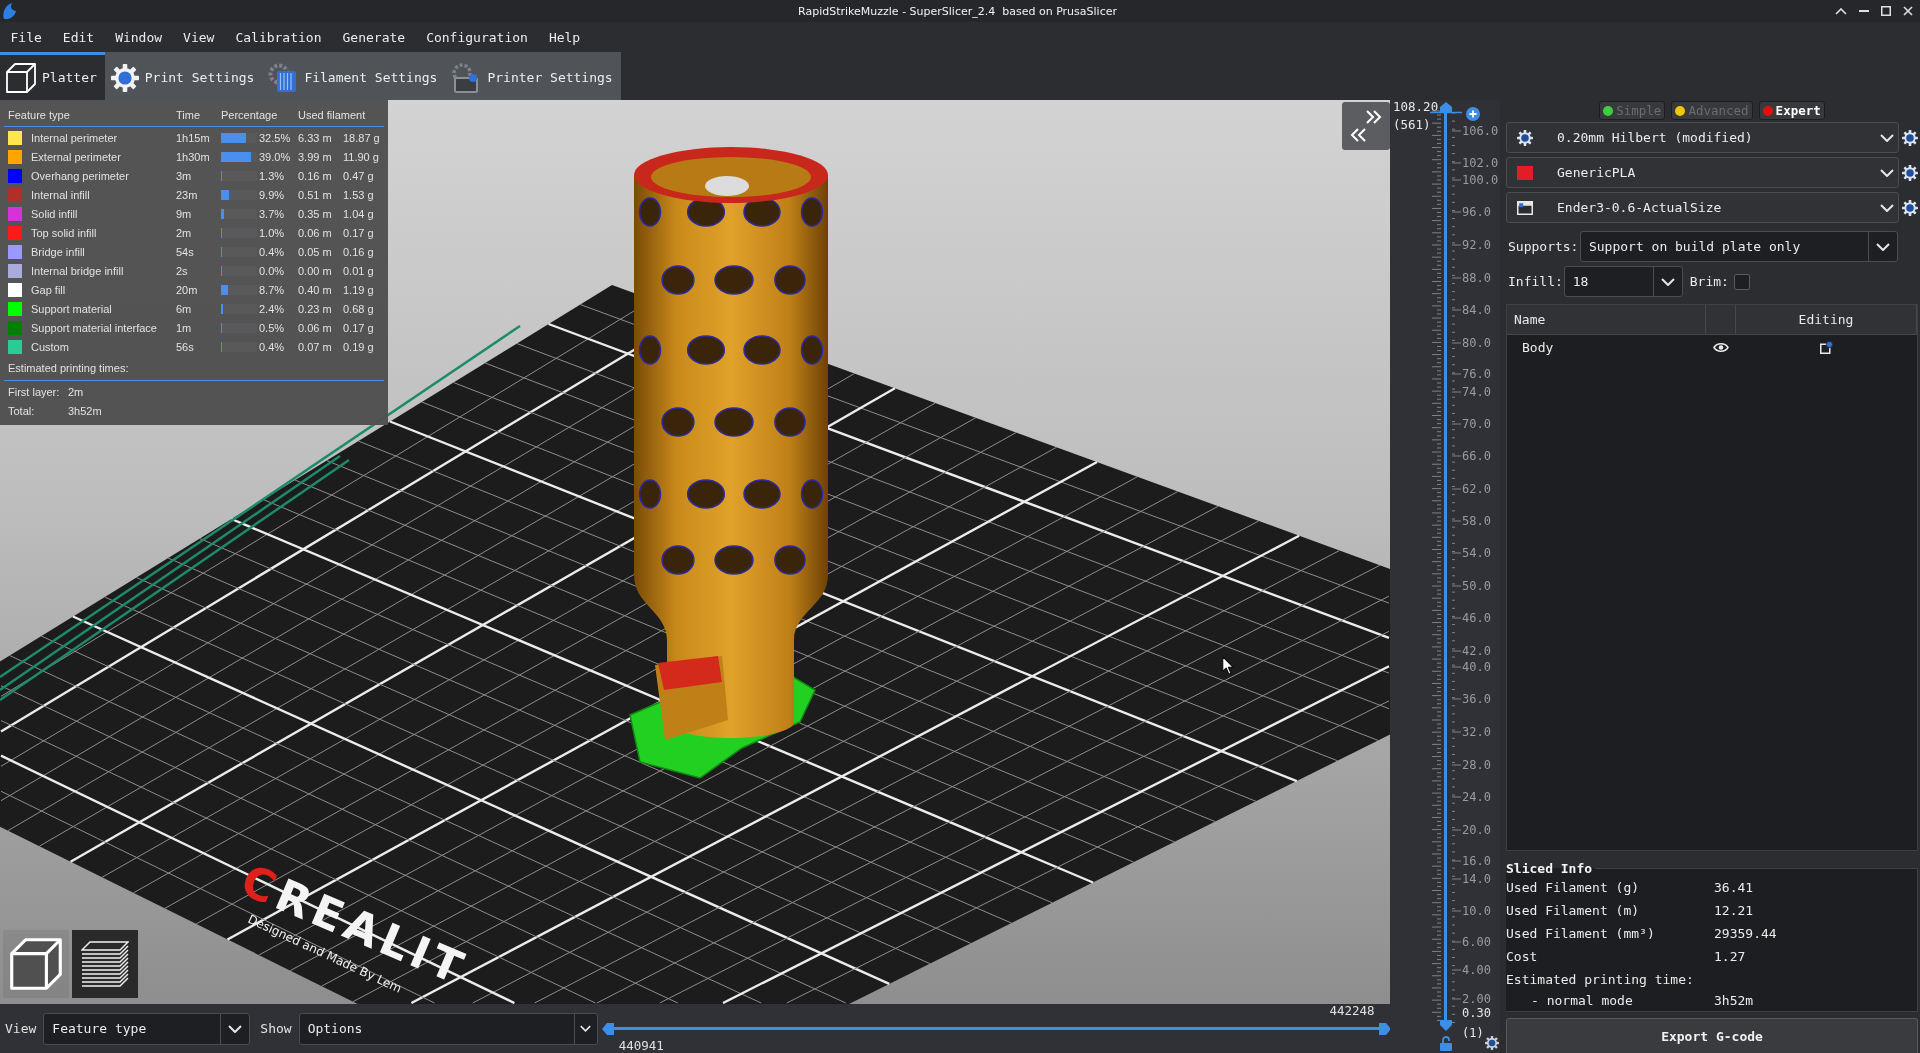 The image size is (1920, 1053). I want to click on ruler-label: 62.0, so click(1476, 489).